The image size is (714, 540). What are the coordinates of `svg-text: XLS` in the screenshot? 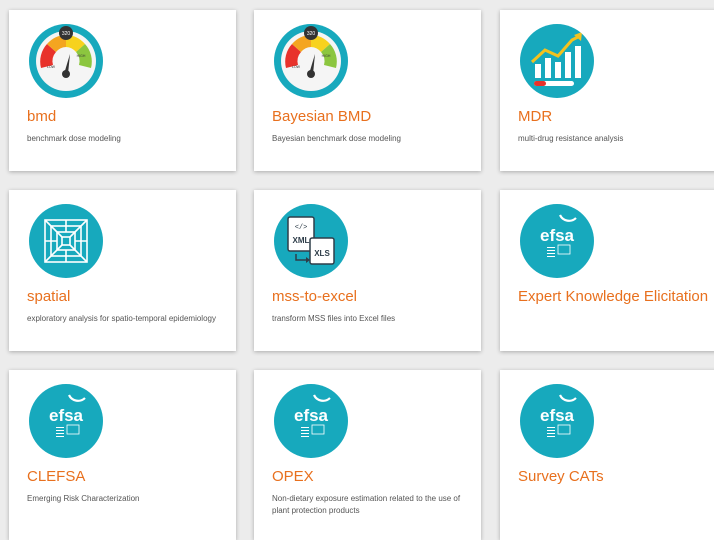 It's located at (322, 253).